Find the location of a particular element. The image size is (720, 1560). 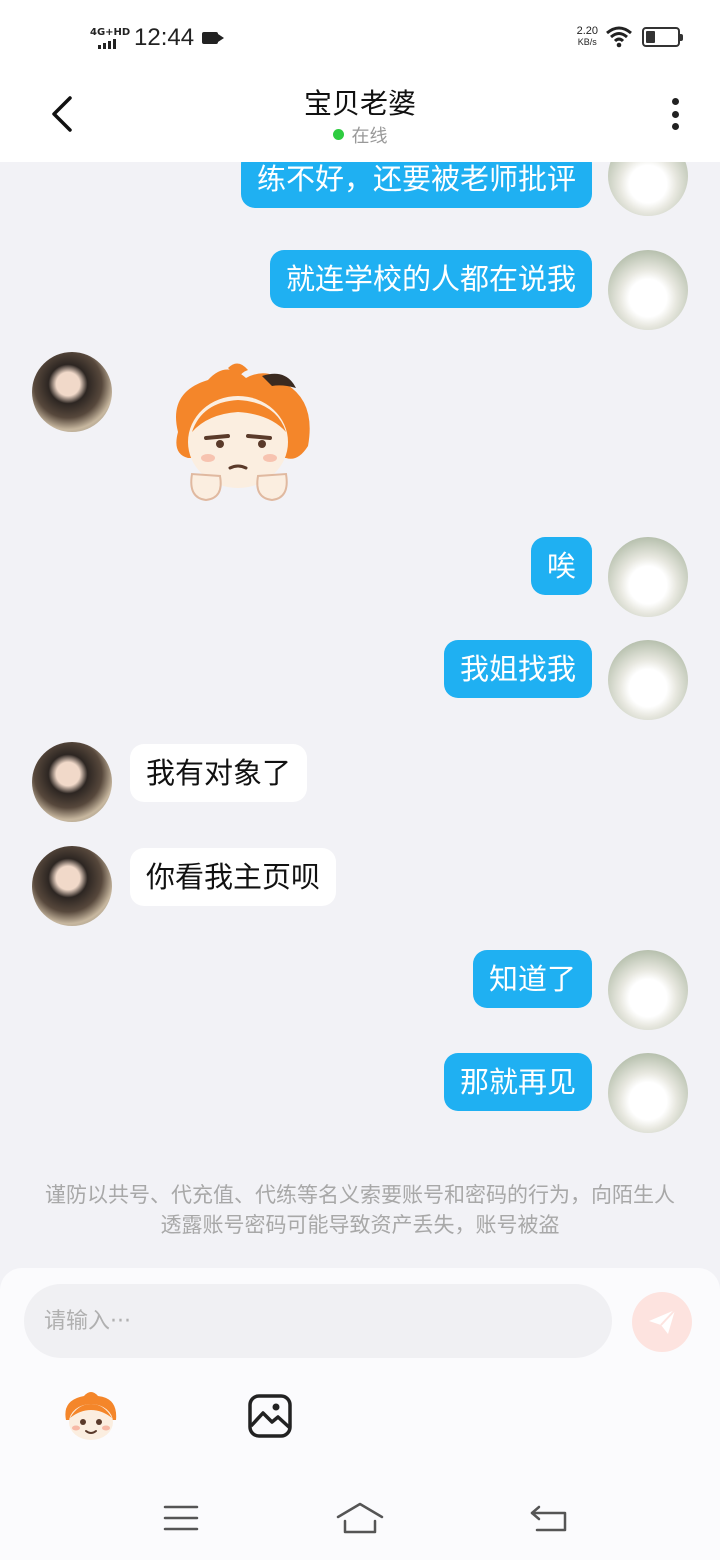

send-button is located at coordinates (662, 1322).